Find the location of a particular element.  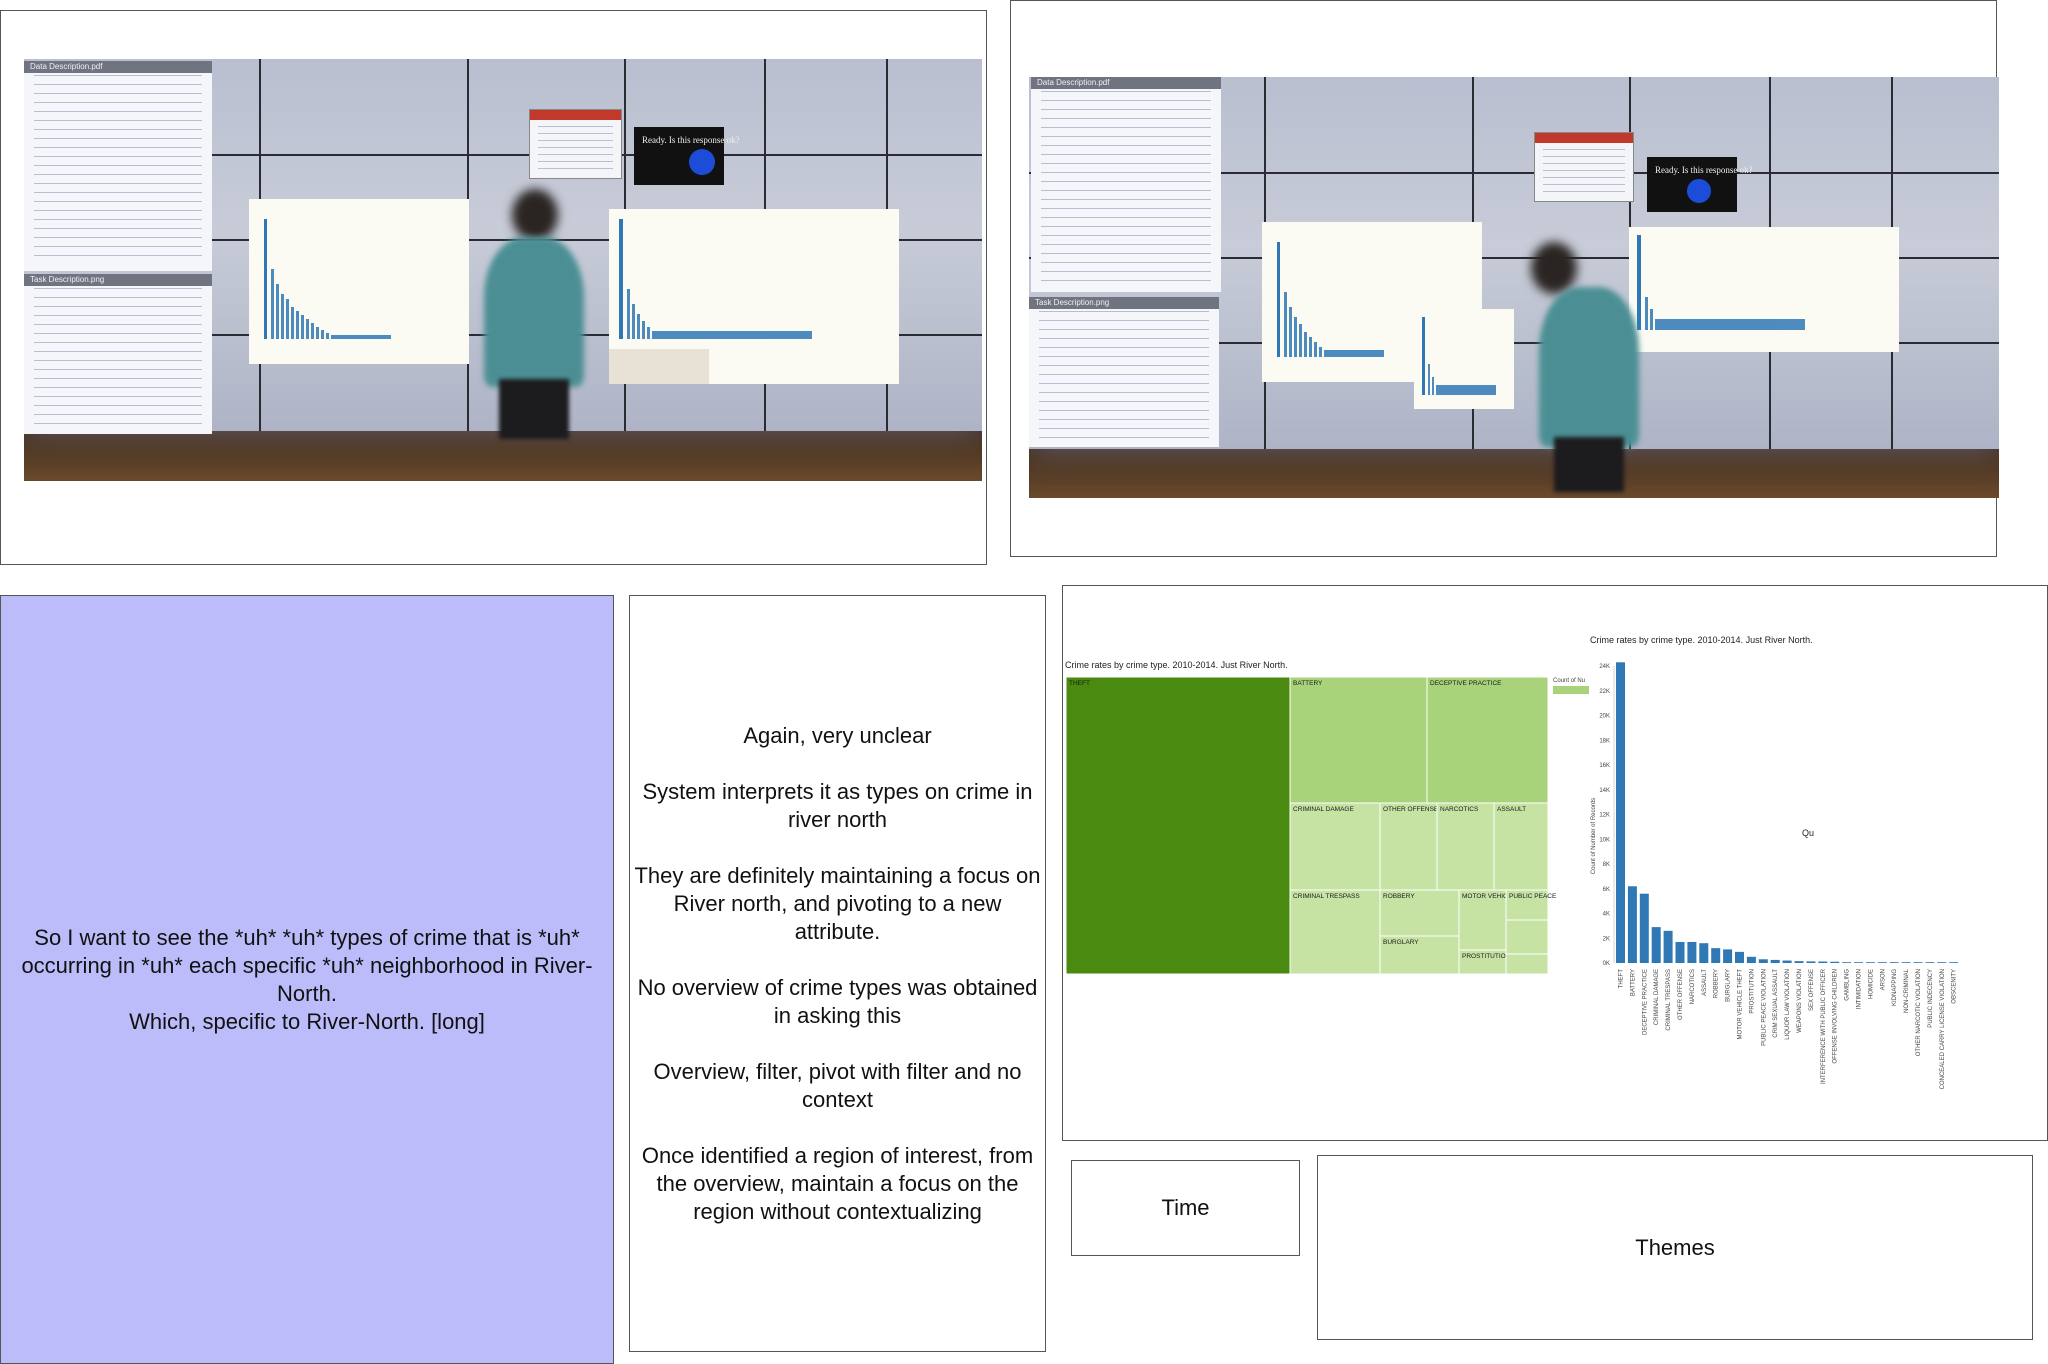

bar-chart-window is located at coordinates (359, 281).